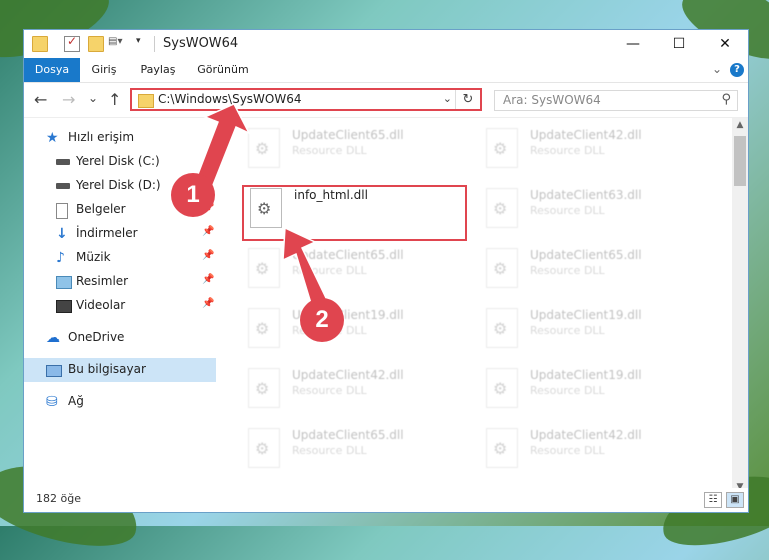 This screenshot has width=769, height=560. Describe the element at coordinates (101, 209) in the screenshot. I see `sidebar-item-label: Belgeler` at that location.